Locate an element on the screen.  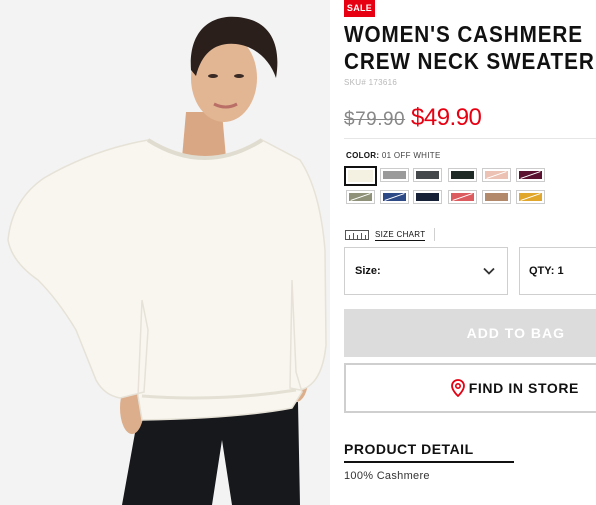
color-swatch-mustard is located at coordinates (530, 197).